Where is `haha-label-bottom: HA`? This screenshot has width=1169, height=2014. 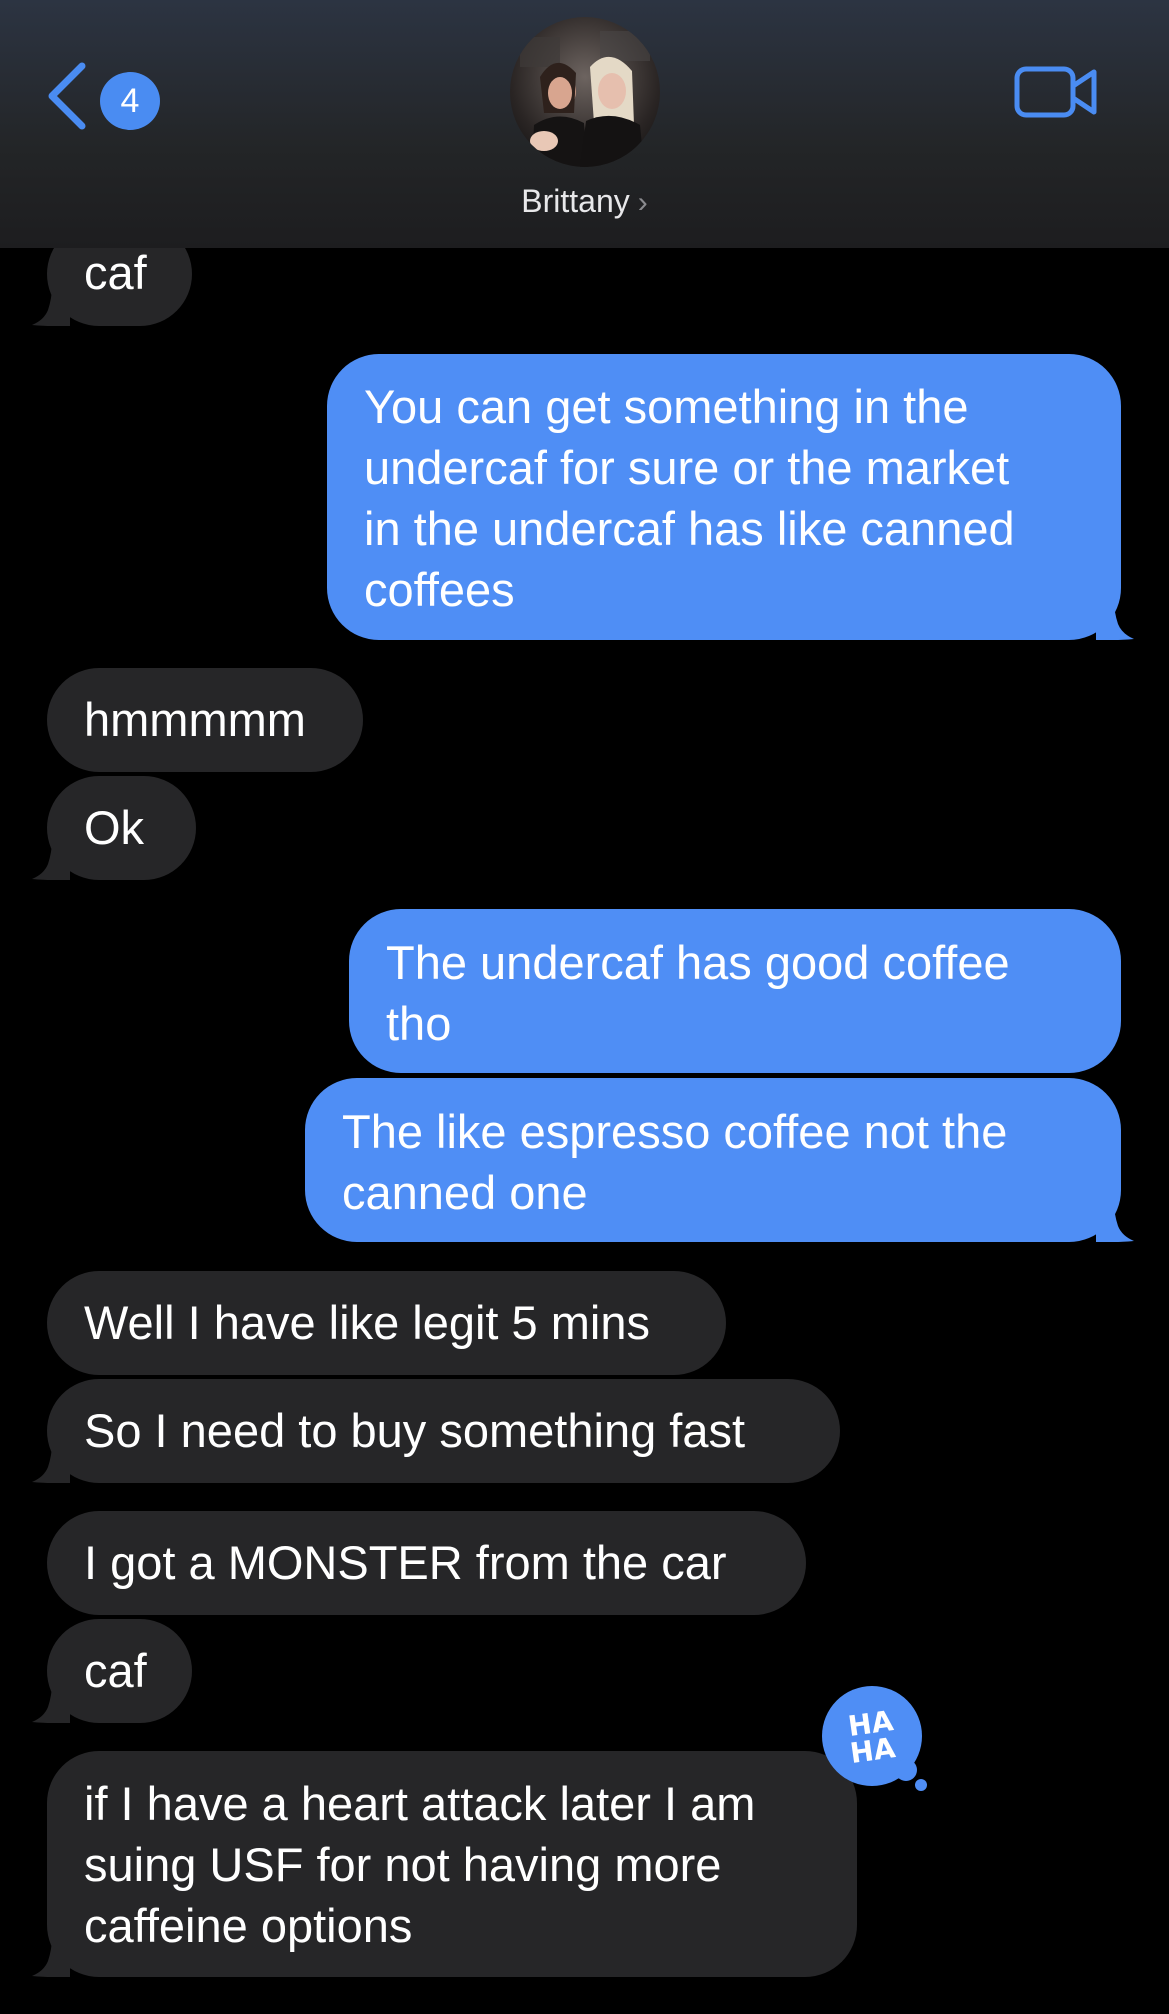 haha-label-bottom: HA is located at coordinates (873, 1750).